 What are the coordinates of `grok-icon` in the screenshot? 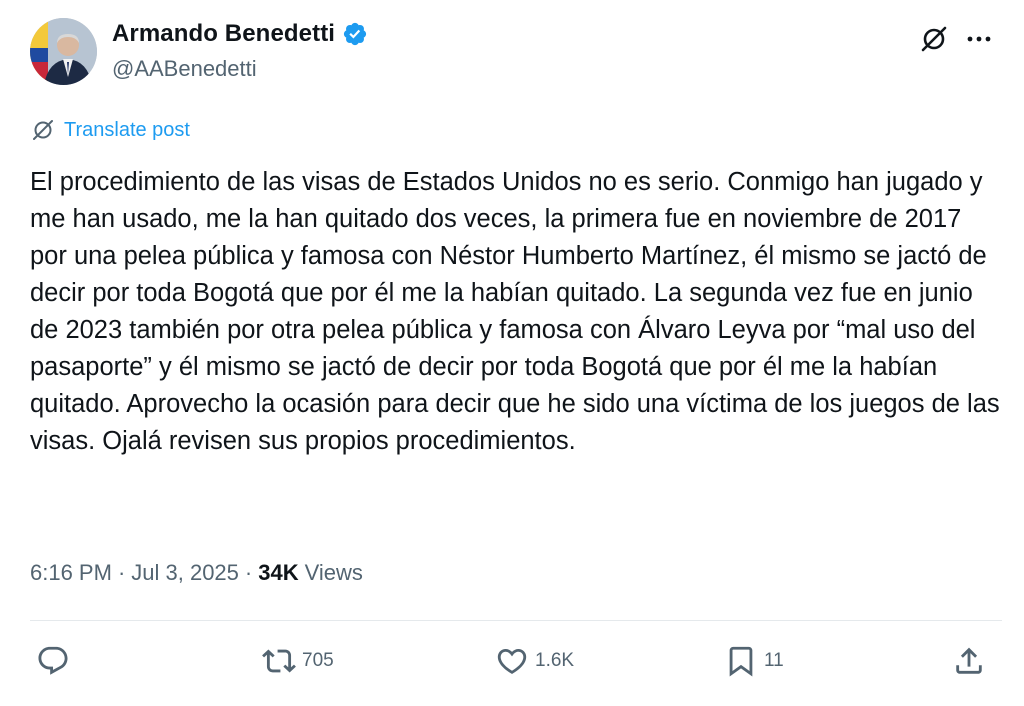 It's located at (934, 39).